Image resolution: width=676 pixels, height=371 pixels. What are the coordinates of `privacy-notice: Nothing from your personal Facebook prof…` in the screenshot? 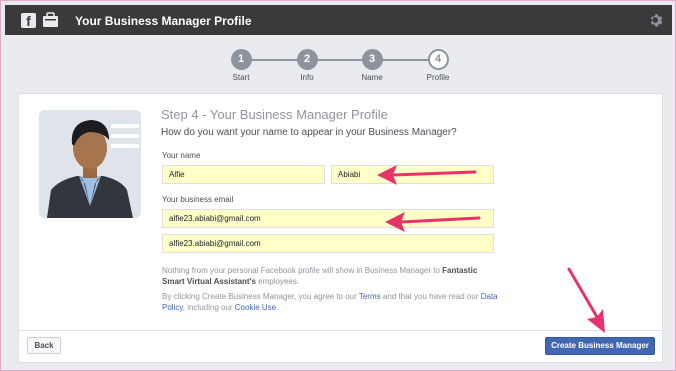 It's located at (327, 276).